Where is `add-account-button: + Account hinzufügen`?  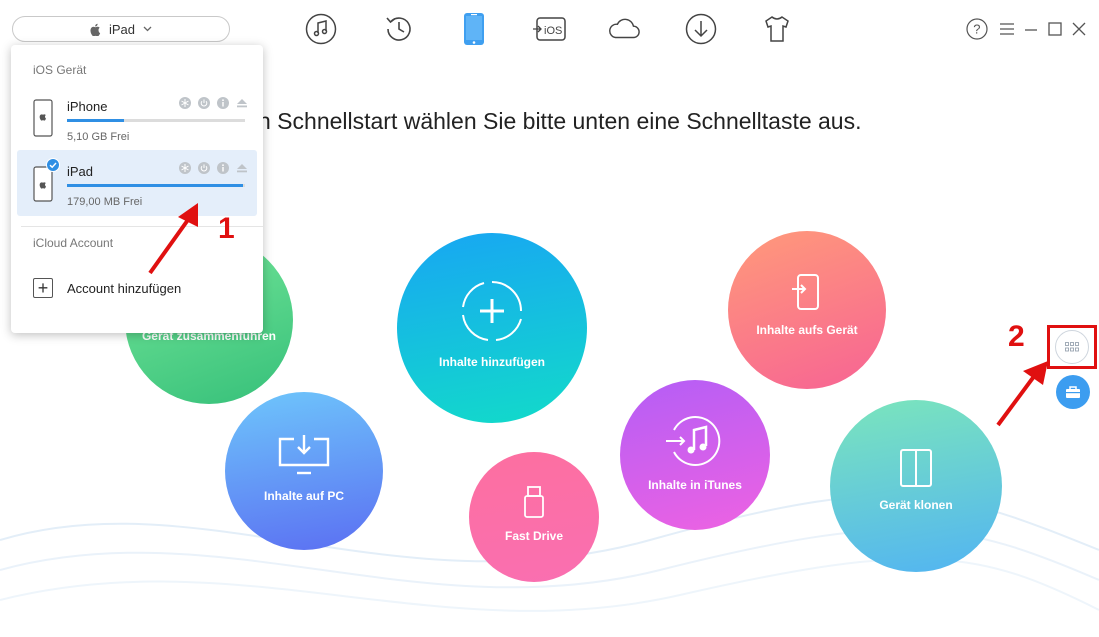 add-account-button: + Account hinzufügen is located at coordinates (107, 288).